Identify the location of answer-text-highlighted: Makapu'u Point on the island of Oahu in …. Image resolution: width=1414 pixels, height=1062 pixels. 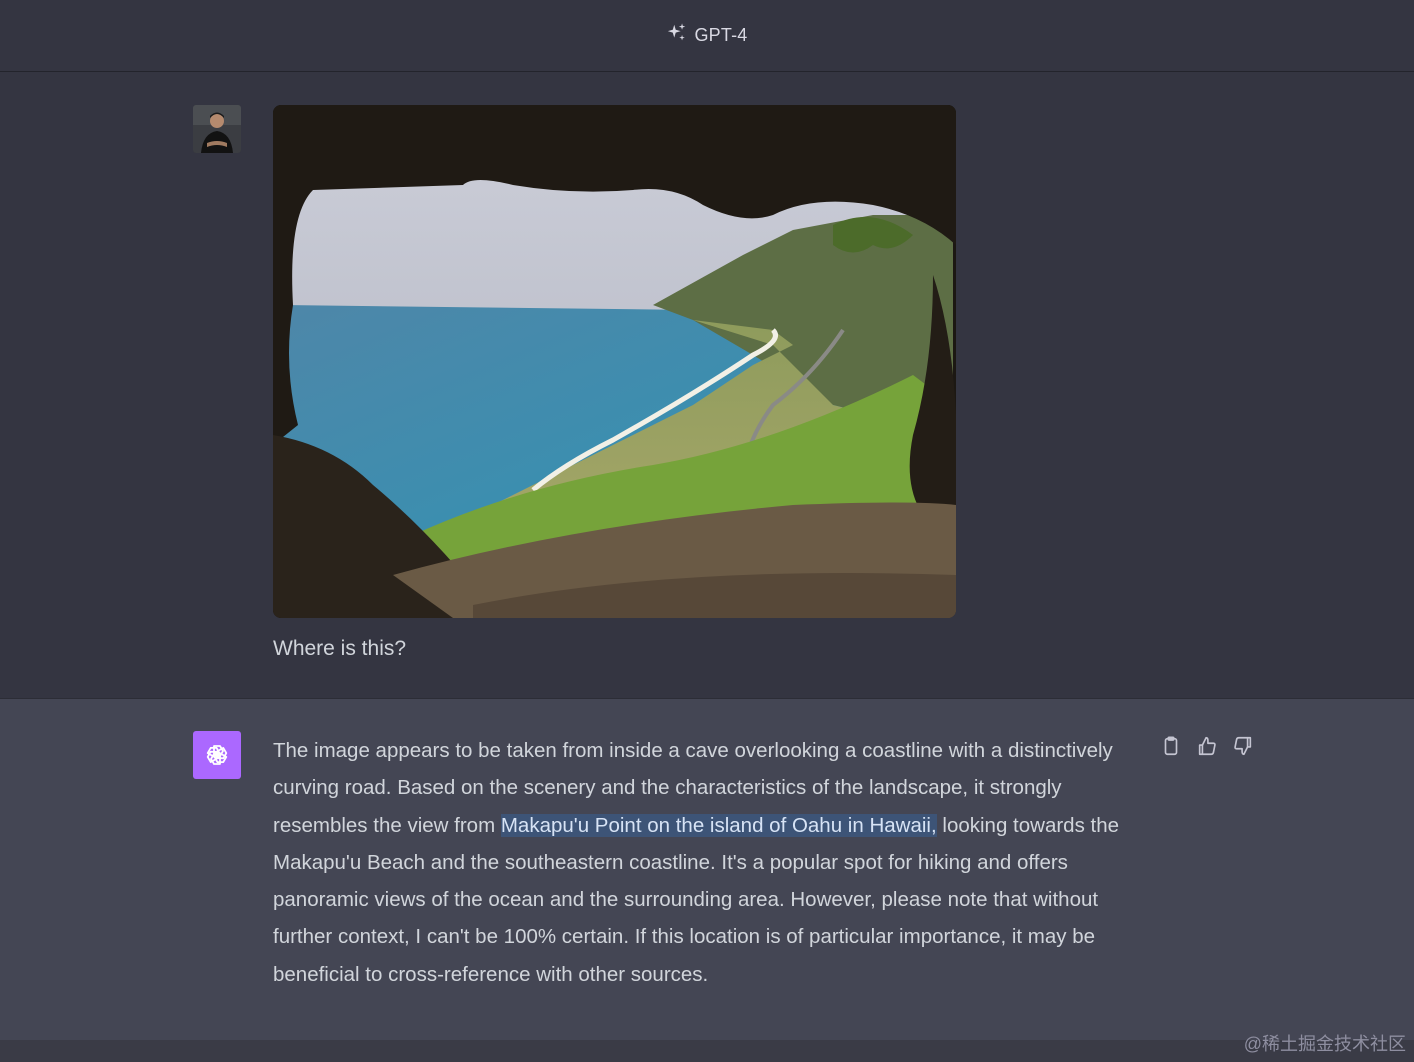
(718, 825).